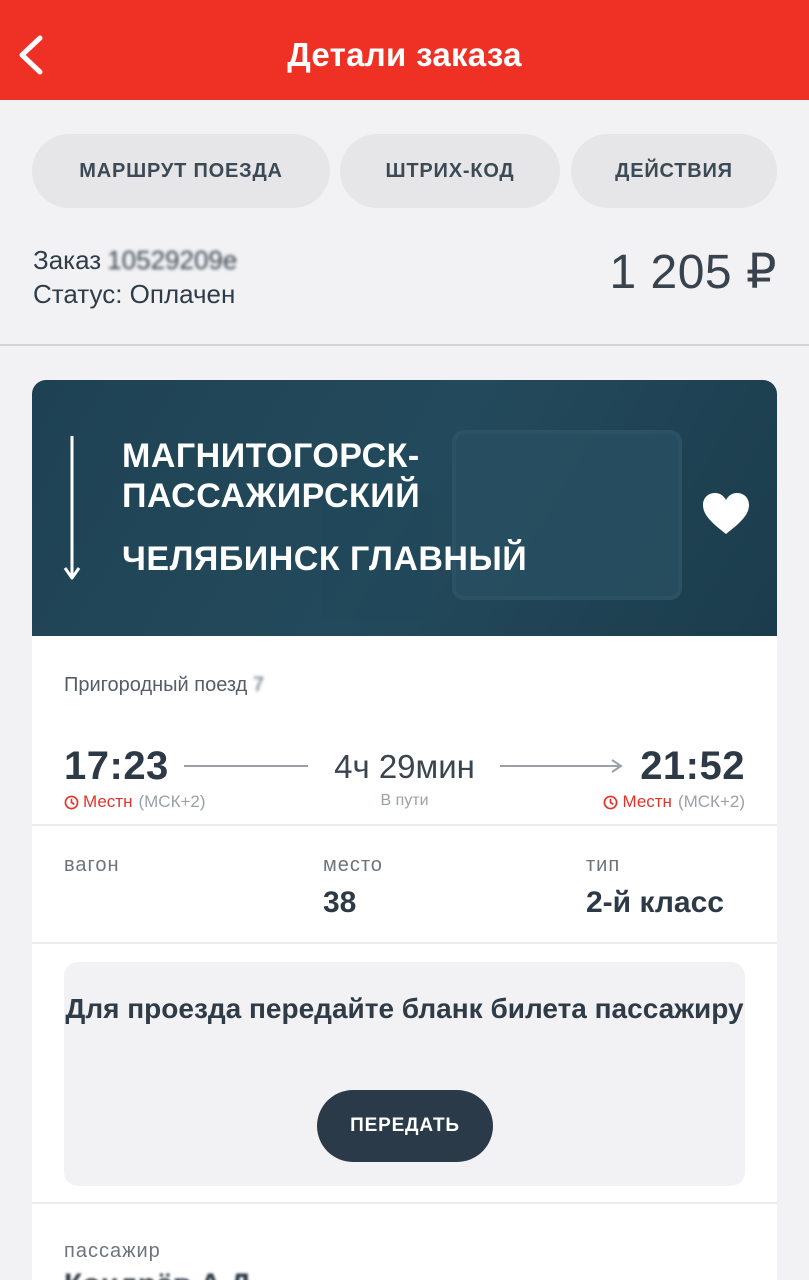  Describe the element at coordinates (674, 802) in the screenshot. I see `arrival-timezone: Местн (МСК+2)` at that location.